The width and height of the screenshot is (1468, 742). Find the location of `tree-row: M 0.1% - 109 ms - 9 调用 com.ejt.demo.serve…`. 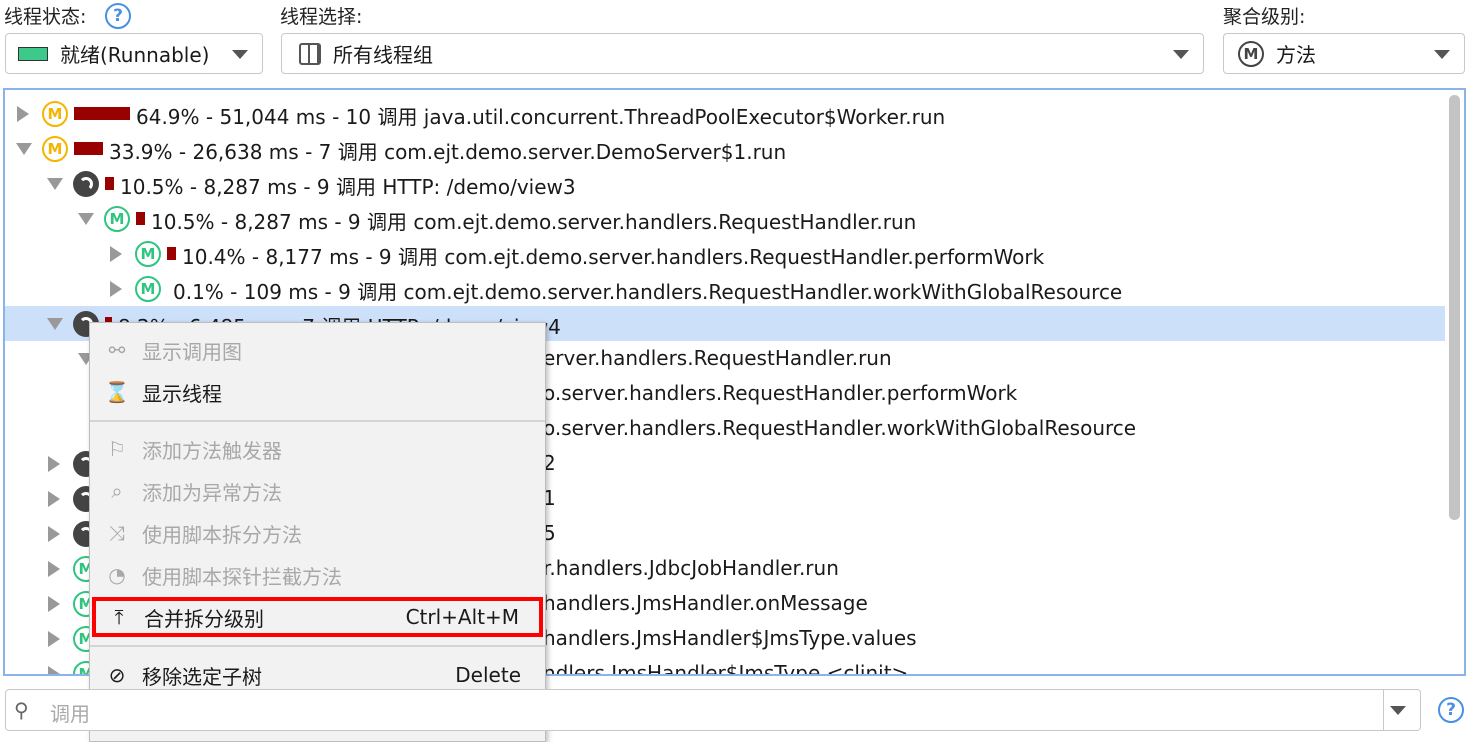

tree-row: M 0.1% - 109 ms - 9 调用 com.ejt.demo.serve… is located at coordinates (725, 288).